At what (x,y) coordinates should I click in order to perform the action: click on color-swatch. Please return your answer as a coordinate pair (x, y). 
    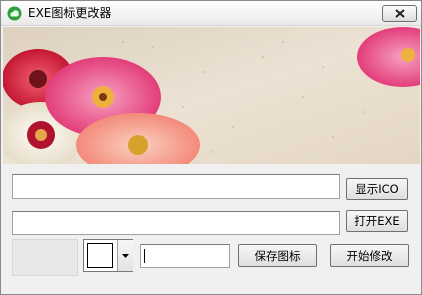
    Looking at the image, I should click on (100, 255).